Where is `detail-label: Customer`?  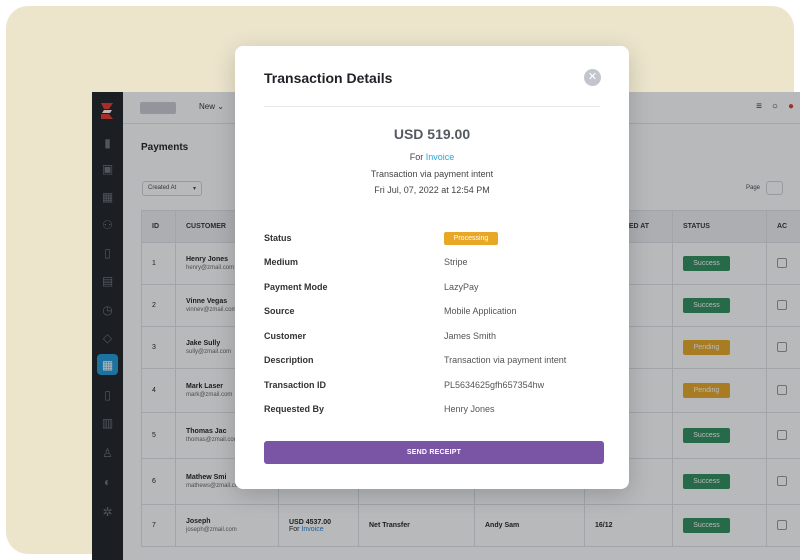
detail-label: Customer is located at coordinates (285, 336).